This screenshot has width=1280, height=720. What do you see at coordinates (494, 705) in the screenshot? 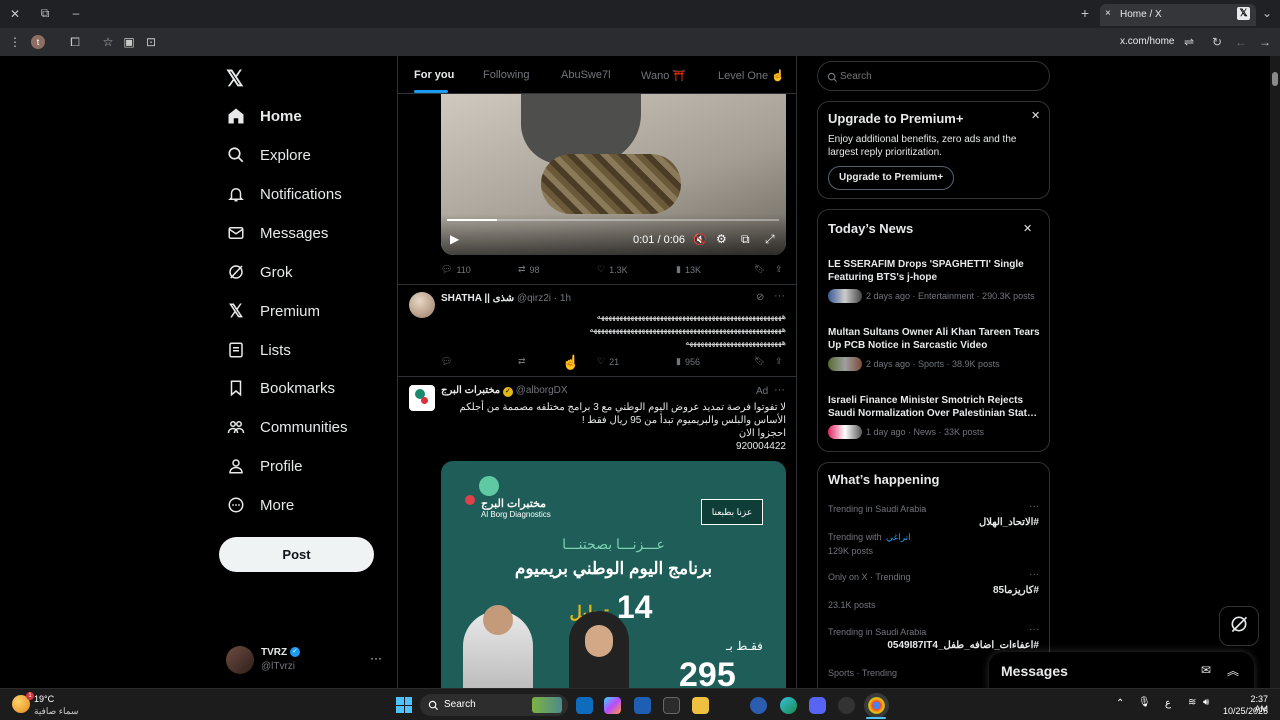
I see `taskbar-search: Search` at bounding box center [494, 705].